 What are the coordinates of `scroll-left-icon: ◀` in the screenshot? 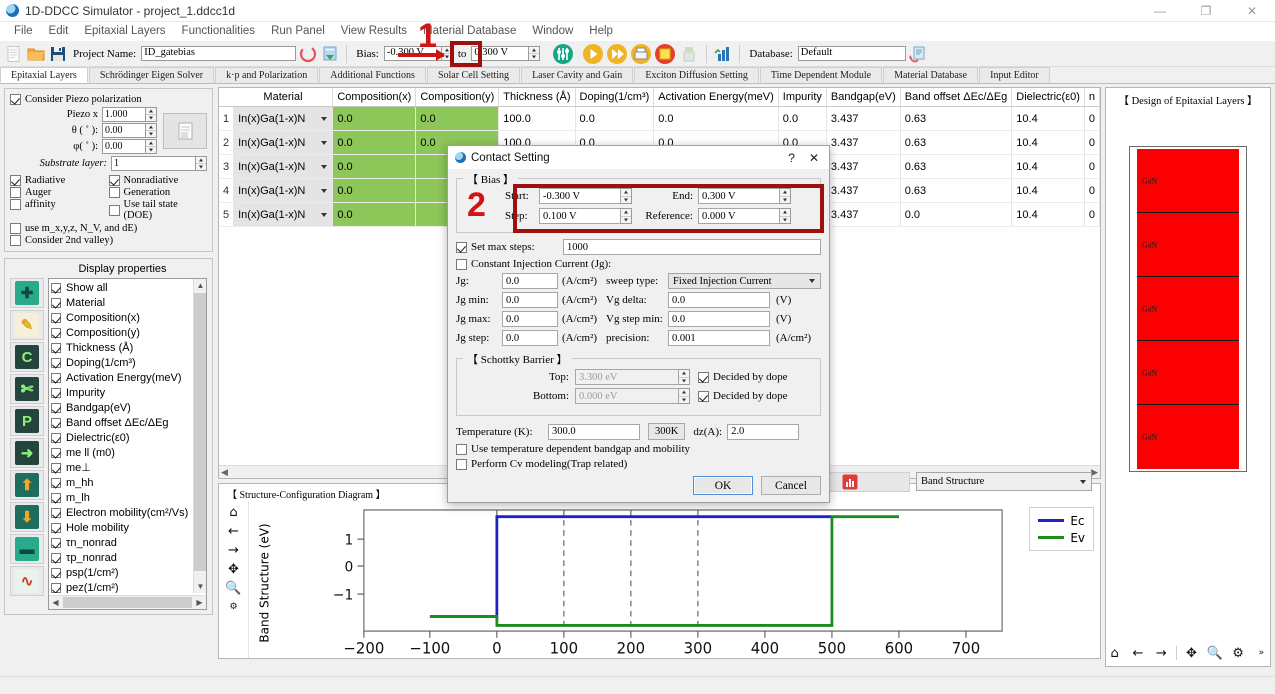 It's located at (224, 472).